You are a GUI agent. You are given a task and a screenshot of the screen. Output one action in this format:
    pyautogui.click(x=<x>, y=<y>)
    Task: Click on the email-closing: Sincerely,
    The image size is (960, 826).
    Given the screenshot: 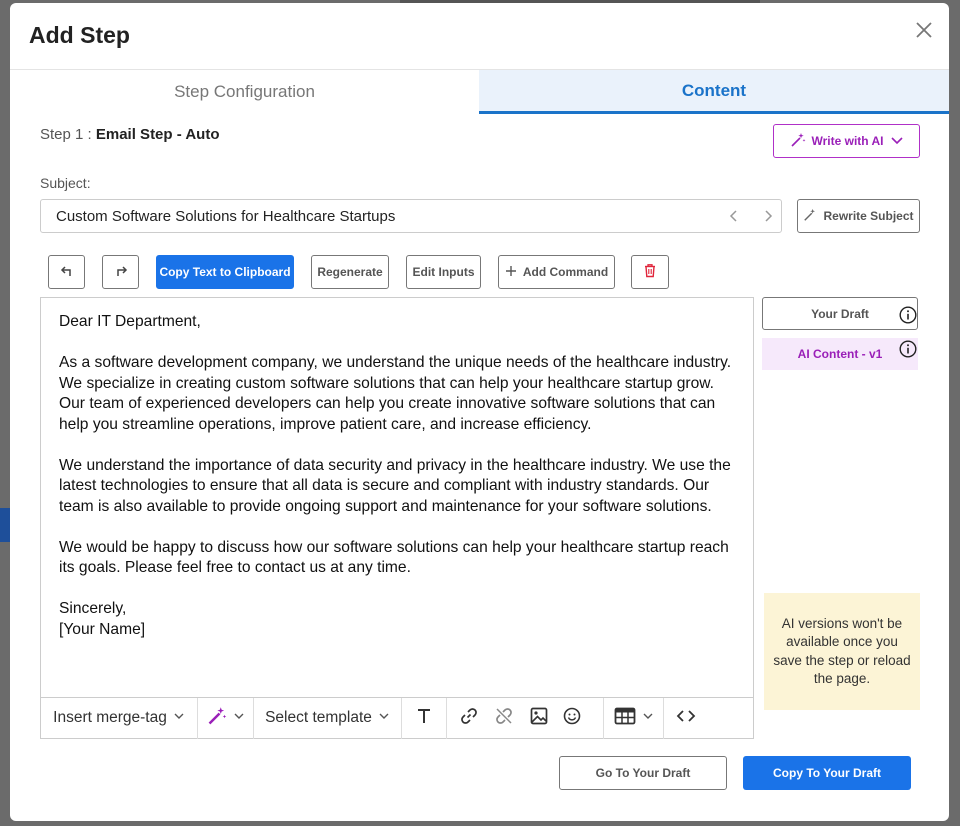 What is the action you would take?
    pyautogui.click(x=93, y=608)
    